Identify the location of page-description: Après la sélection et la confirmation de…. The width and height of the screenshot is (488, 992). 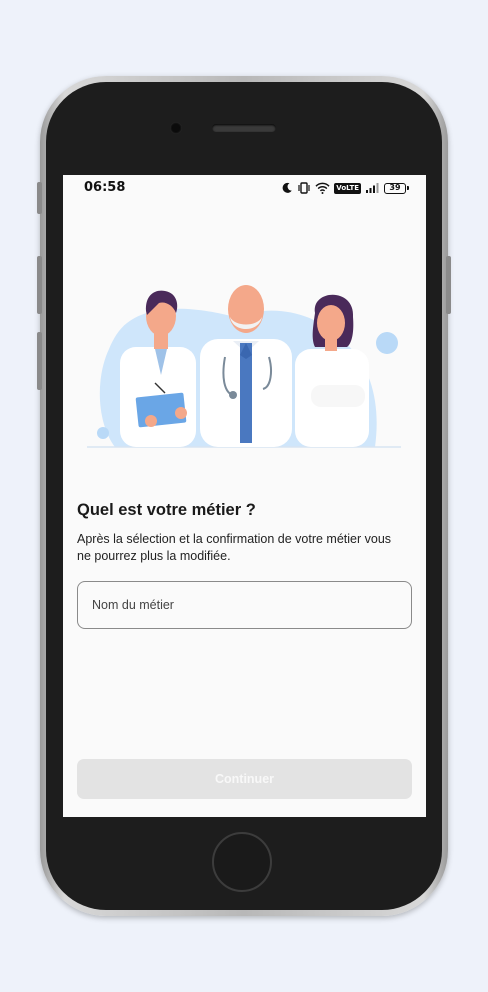
(234, 547).